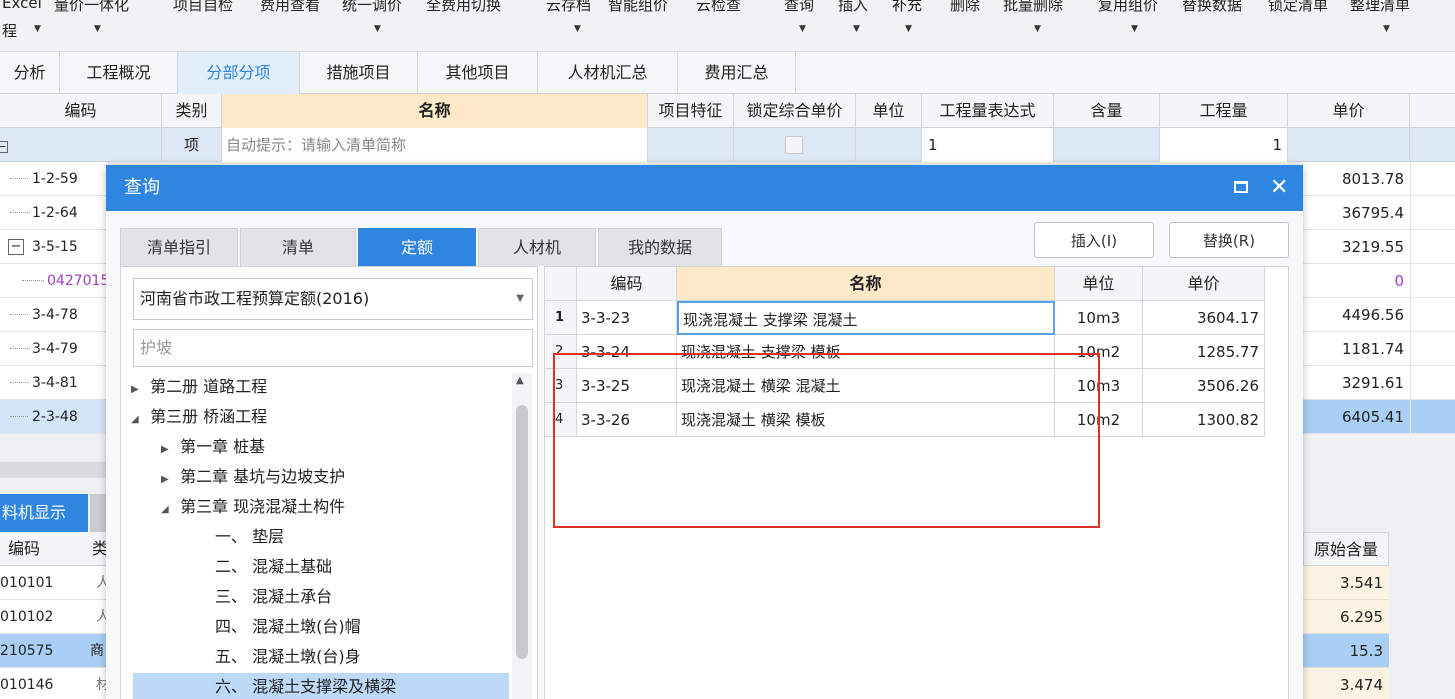 Image resolution: width=1455 pixels, height=699 pixels. Describe the element at coordinates (1279, 188) in the screenshot. I see `close-icon: ✕` at that location.